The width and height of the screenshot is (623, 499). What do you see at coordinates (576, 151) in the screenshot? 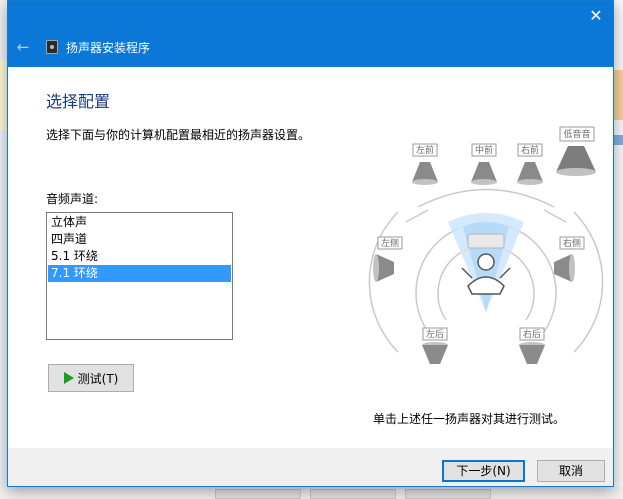
I see `subwoofer-speaker-icon: 低音音` at bounding box center [576, 151].